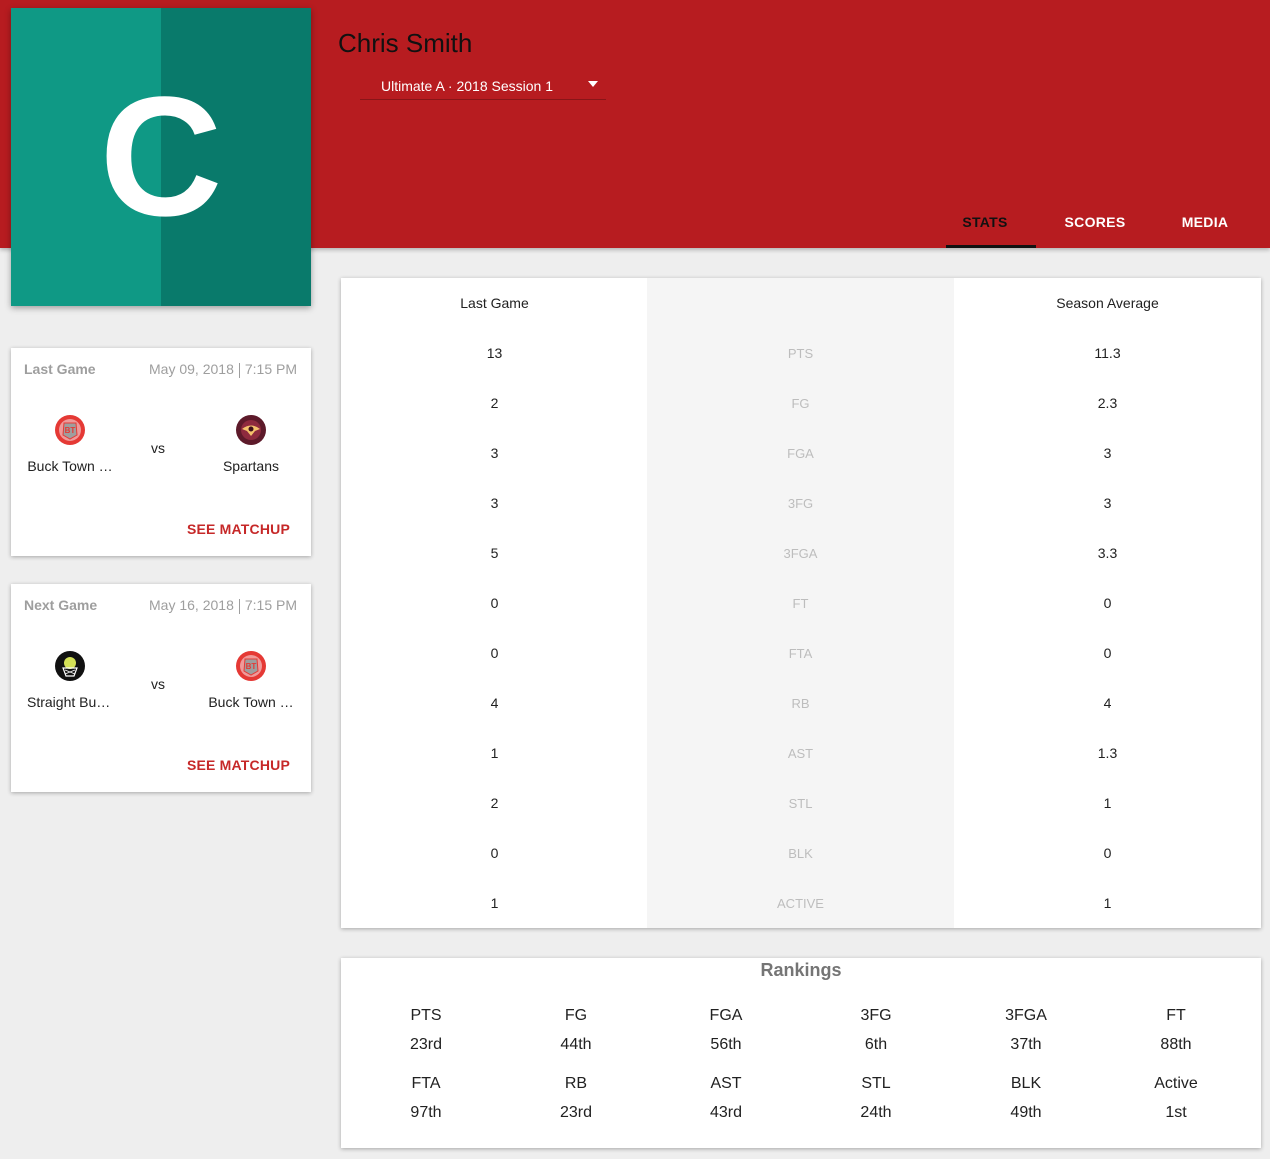  What do you see at coordinates (494, 603) in the screenshot?
I see `last-game-column: Last Game 13 2 3 3 5 0 0 4 1 2 0 1` at bounding box center [494, 603].